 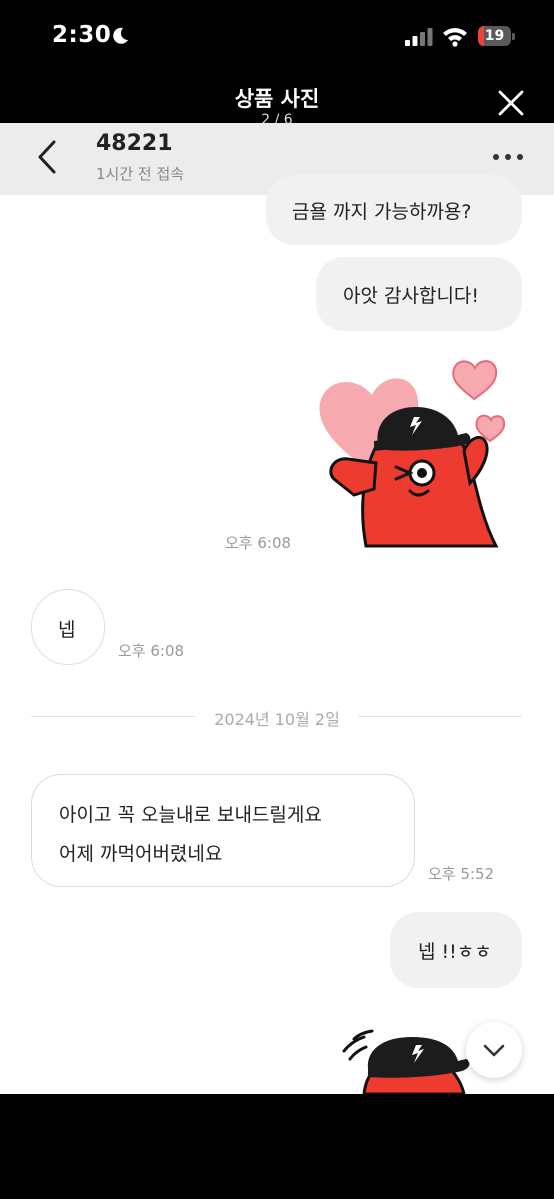 I want to click on message-text: 아앗 감사합니다!, so click(x=411, y=296).